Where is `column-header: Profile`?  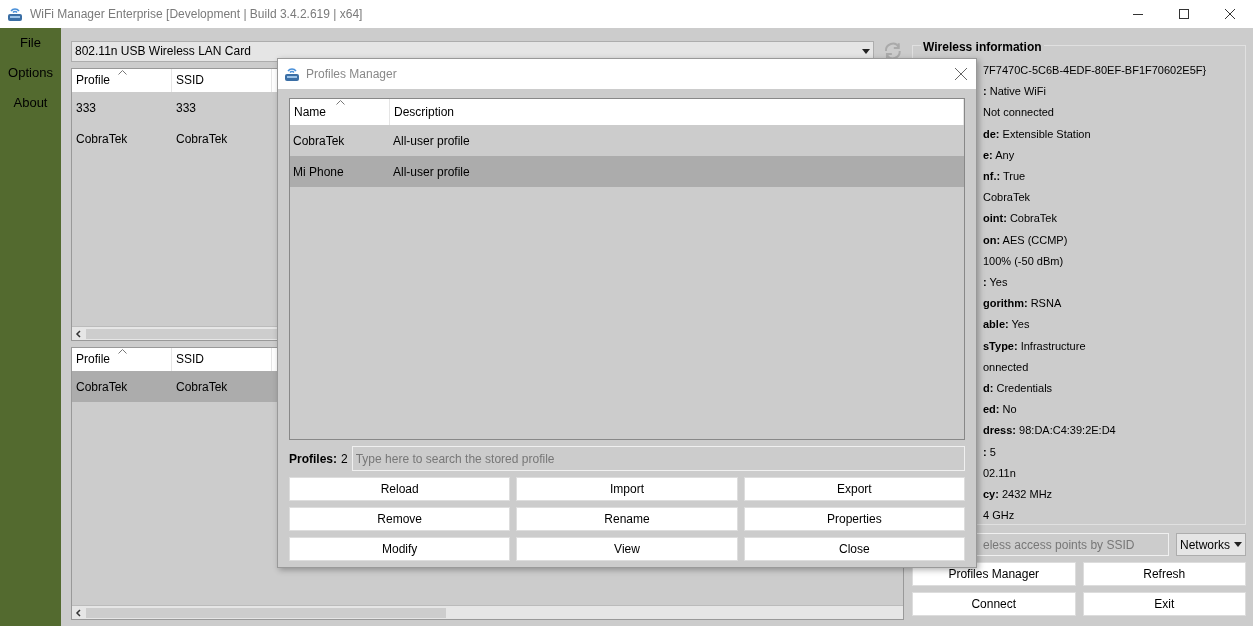
column-header: Profile is located at coordinates (122, 80).